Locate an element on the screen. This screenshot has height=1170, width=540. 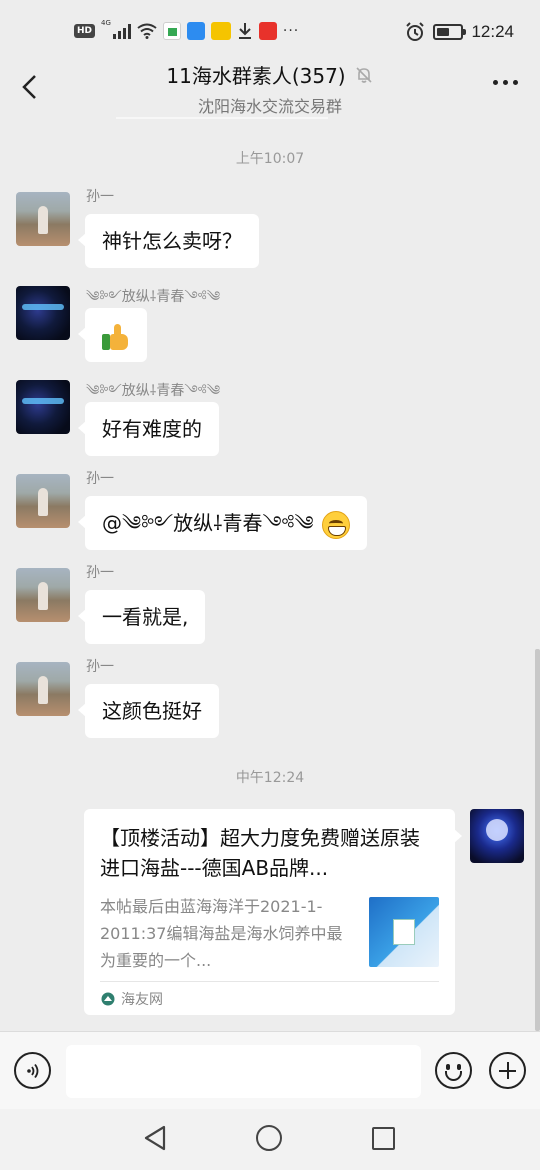
download-icon is located at coordinates (244, 31).